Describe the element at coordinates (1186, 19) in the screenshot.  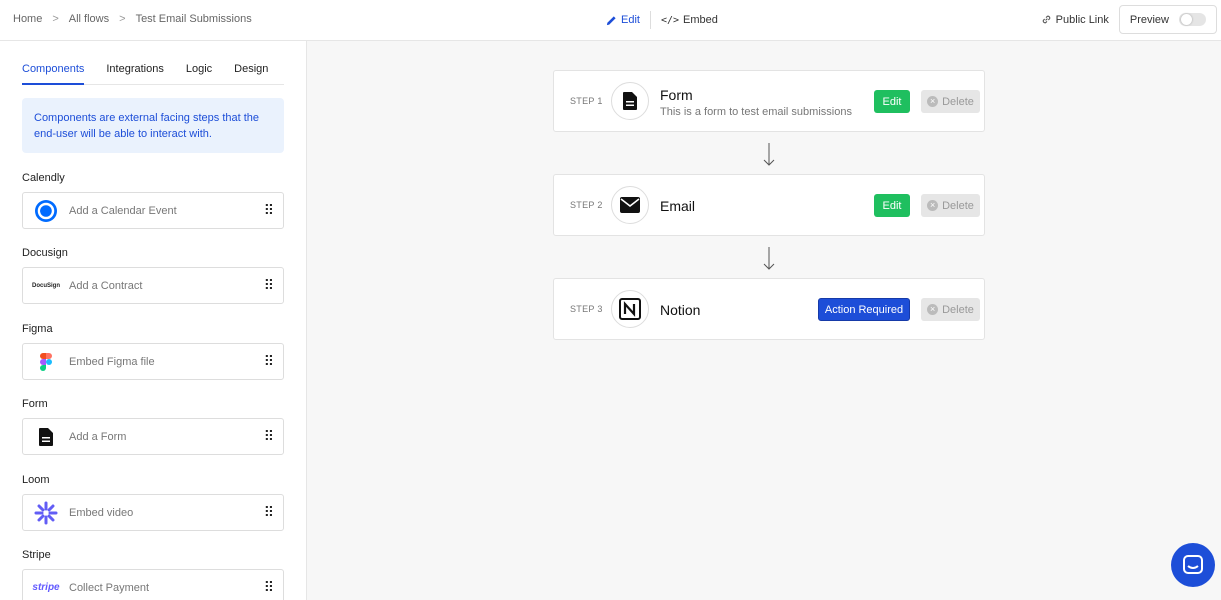
I see `toggle-knob` at that location.